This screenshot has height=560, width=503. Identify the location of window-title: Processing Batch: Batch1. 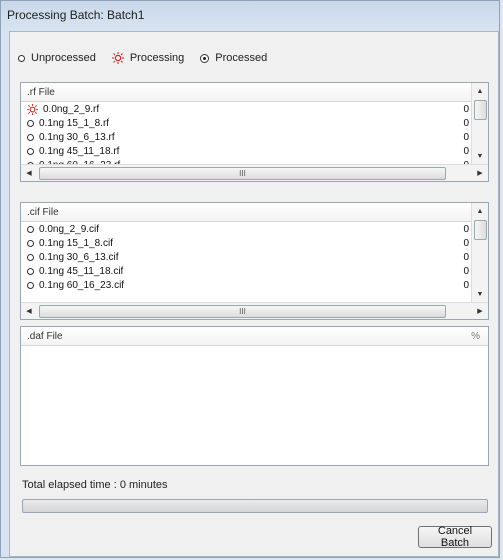
(76, 15).